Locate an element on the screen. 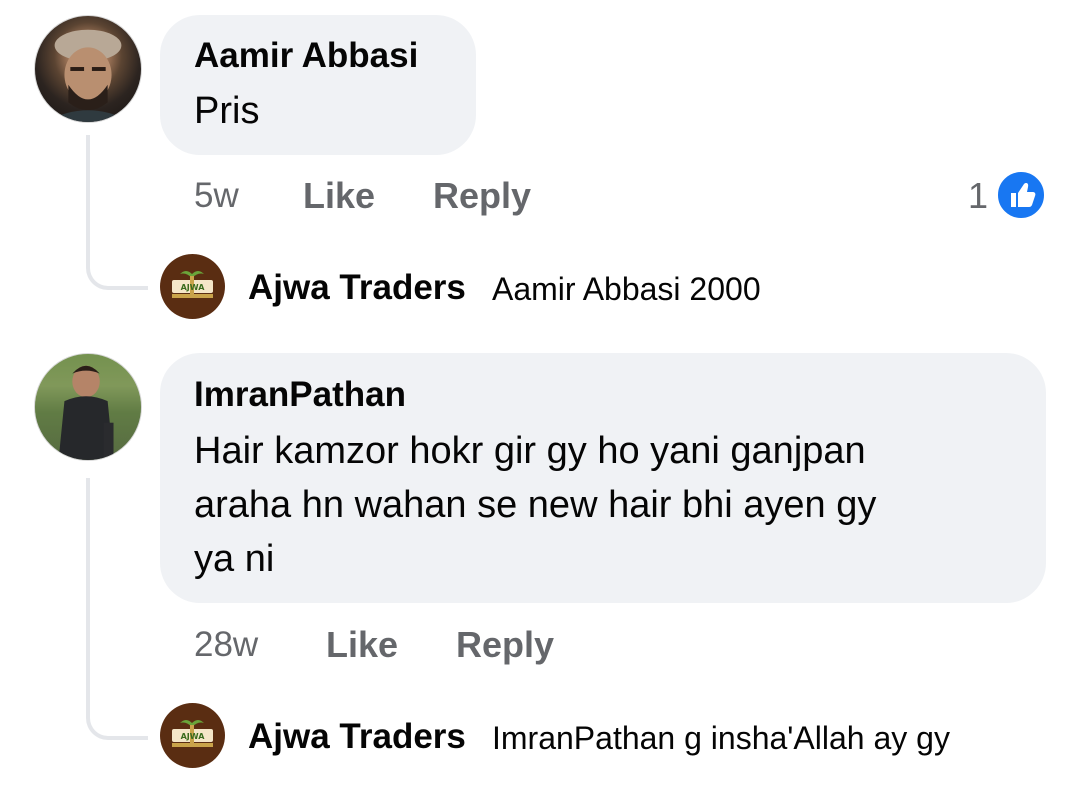  comment-text-line: Hair kamzor hokr gir gy ho yani ganjpan is located at coordinates (530, 451).